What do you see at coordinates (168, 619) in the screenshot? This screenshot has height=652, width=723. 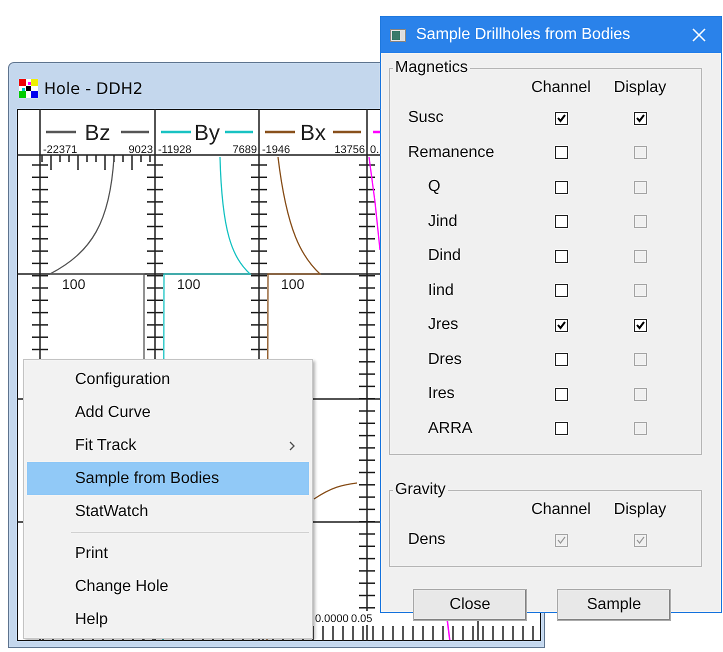 I see `menu-item: Help` at bounding box center [168, 619].